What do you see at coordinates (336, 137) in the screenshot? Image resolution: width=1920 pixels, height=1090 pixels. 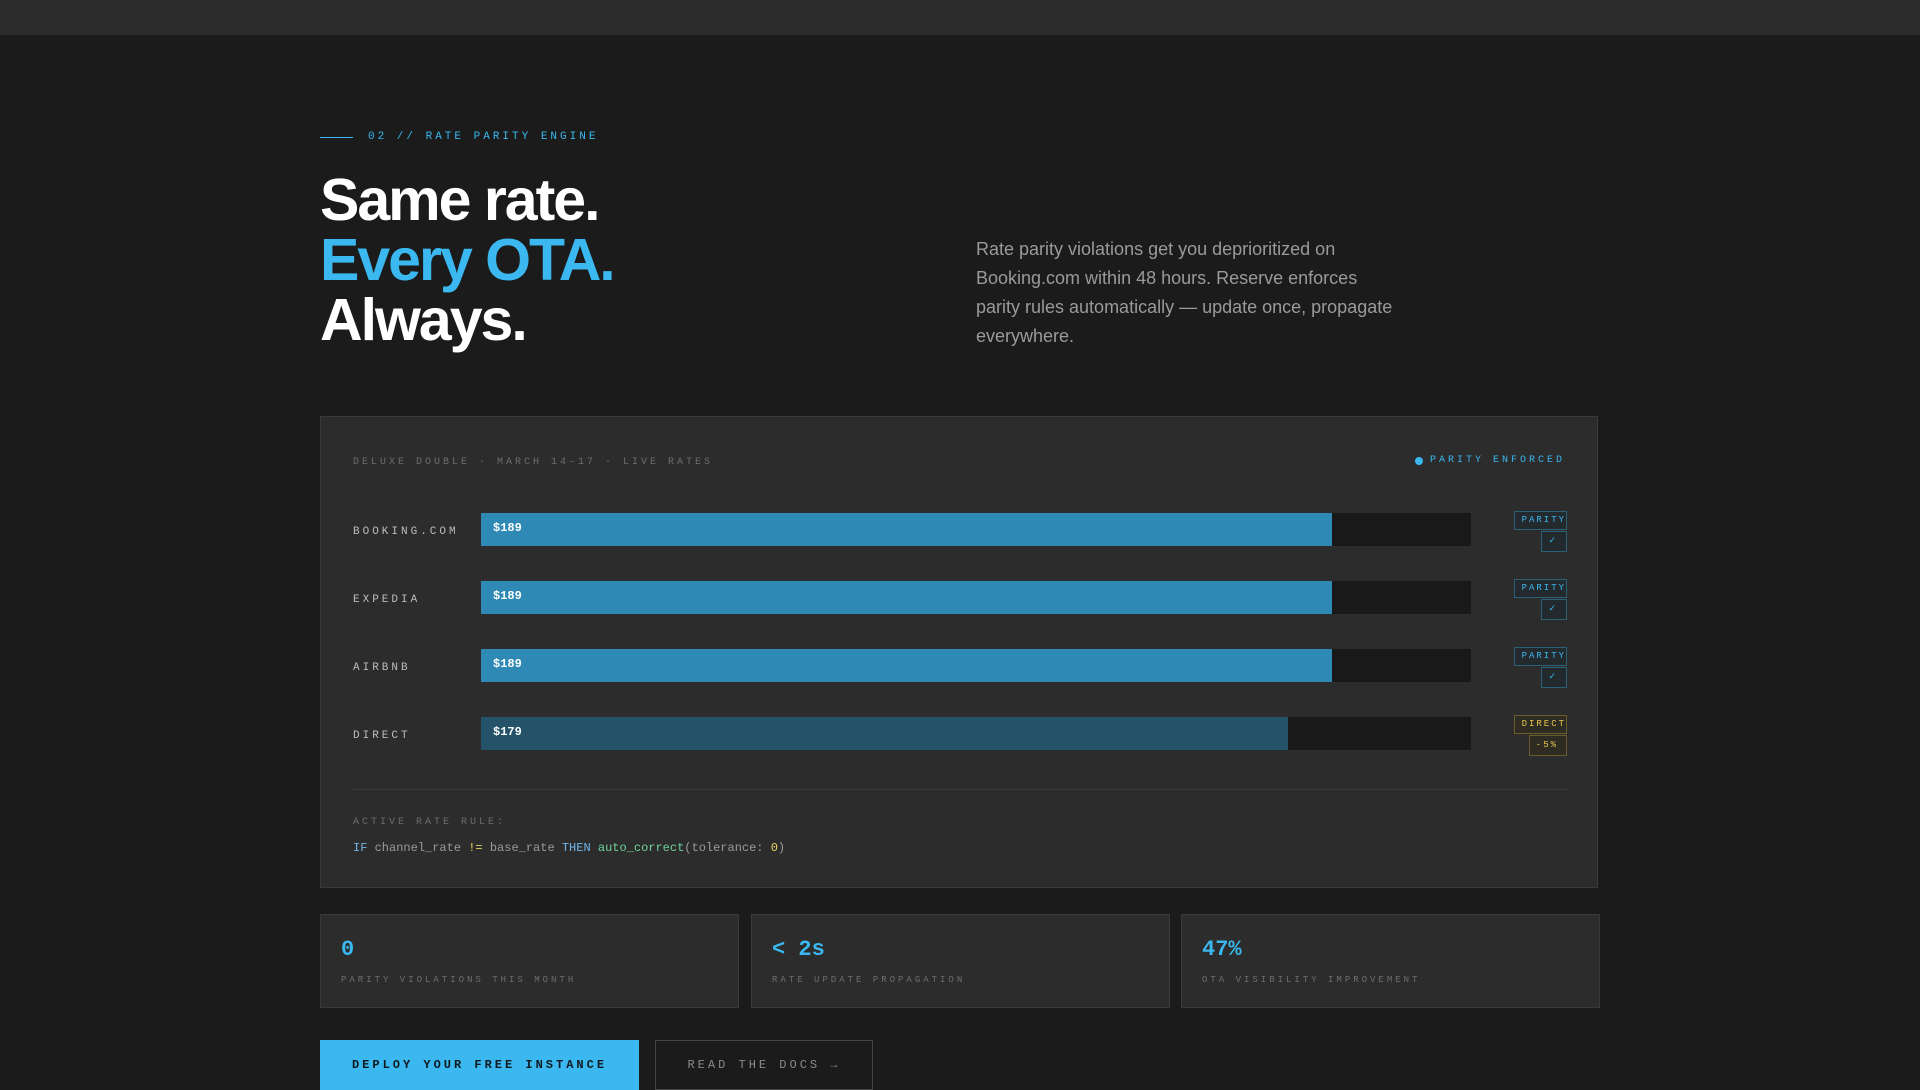 I see `eyebrow-line` at bounding box center [336, 137].